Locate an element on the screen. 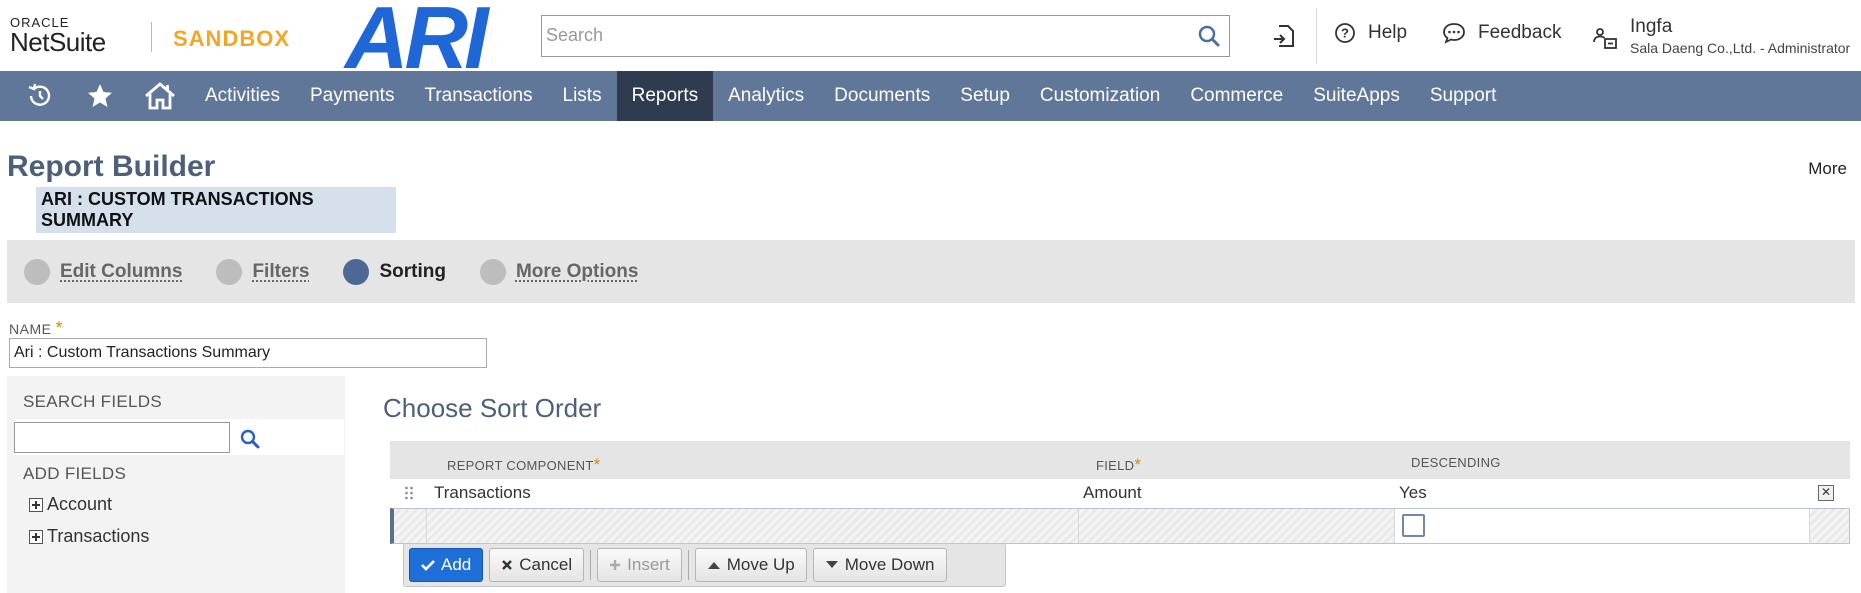 This screenshot has width=1861, height=593. page-title: Report Builder is located at coordinates (111, 166).